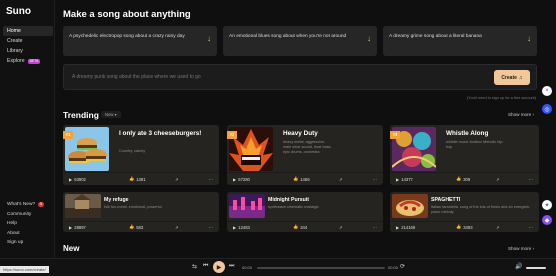  I want to click on shuffle-icon: ⇆, so click(194, 266).